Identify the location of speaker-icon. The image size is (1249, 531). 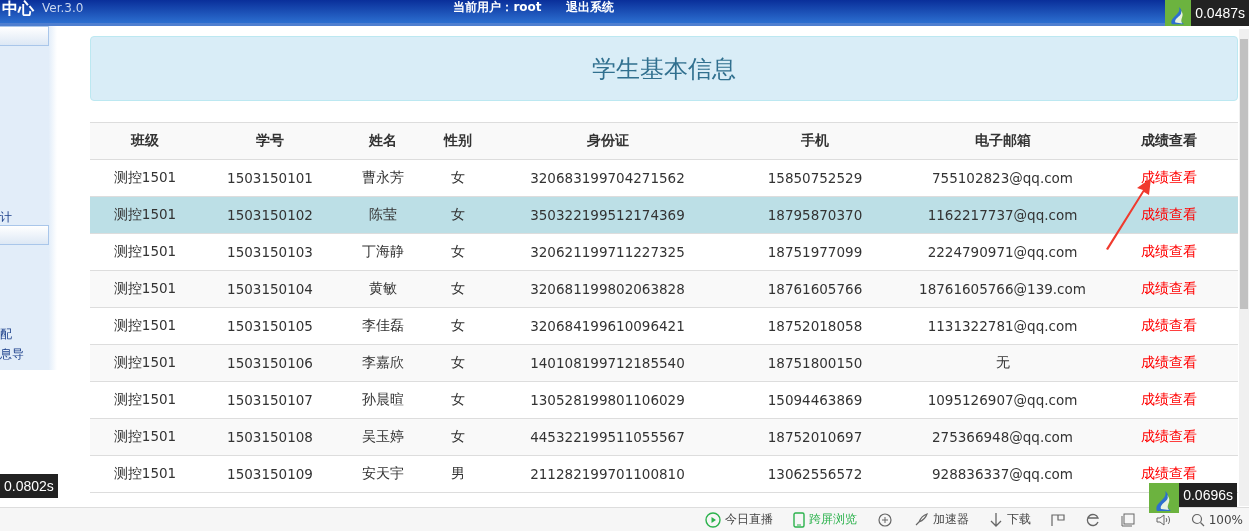
(1162, 519).